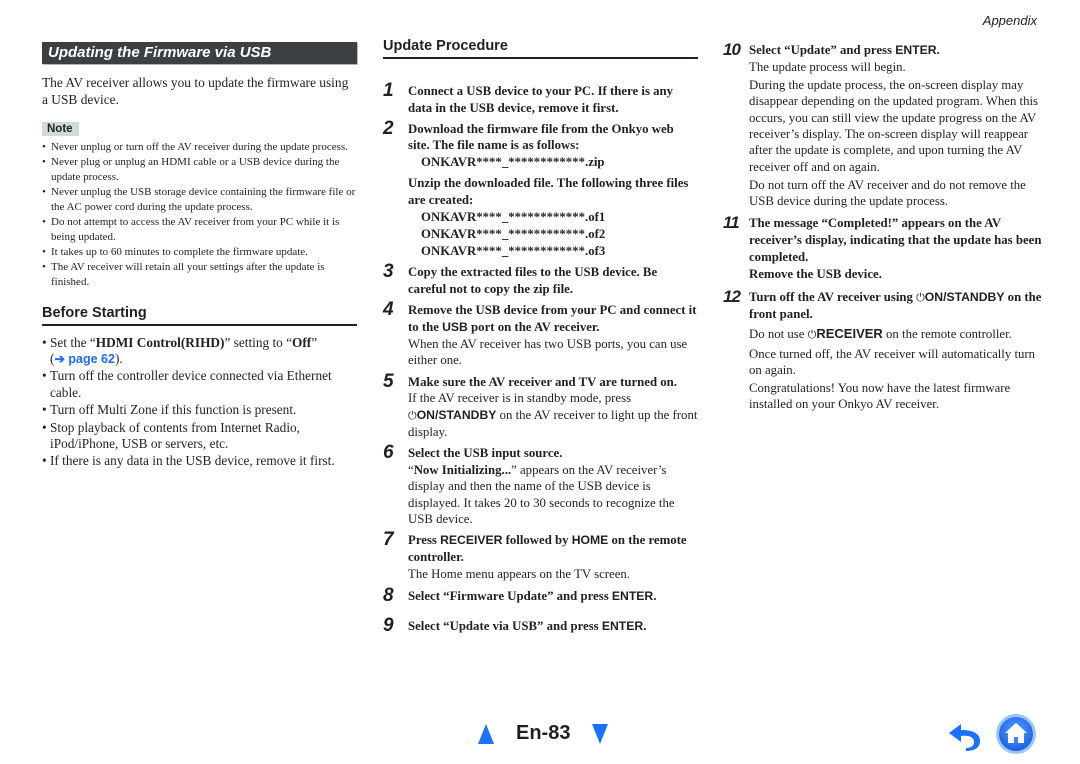 The height and width of the screenshot is (764, 1080). Describe the element at coordinates (537, 540) in the screenshot. I see `text: followed by` at that location.